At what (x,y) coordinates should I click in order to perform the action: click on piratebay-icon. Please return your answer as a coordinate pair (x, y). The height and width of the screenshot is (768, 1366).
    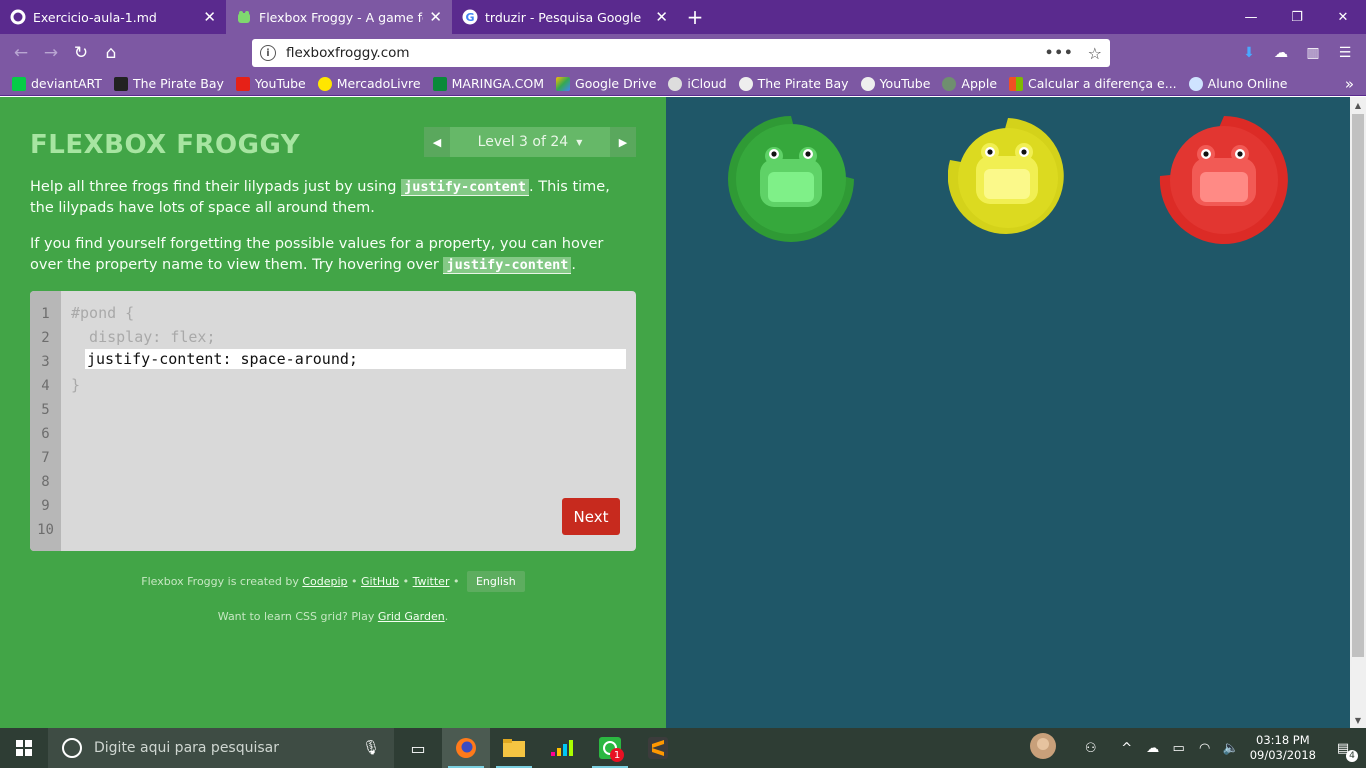
    Looking at the image, I should click on (120, 83).